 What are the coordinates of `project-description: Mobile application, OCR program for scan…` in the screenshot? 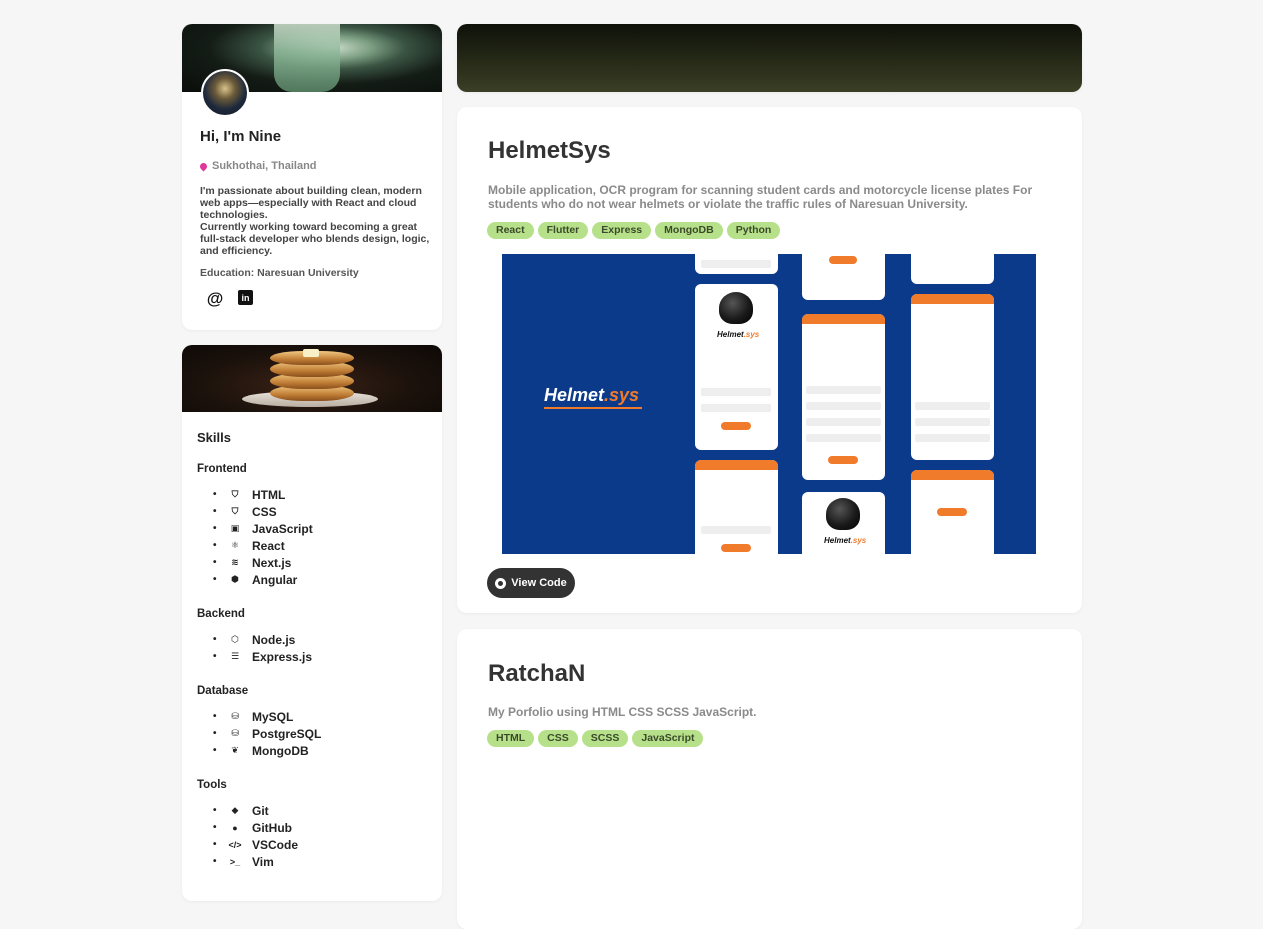 It's located at (760, 197).